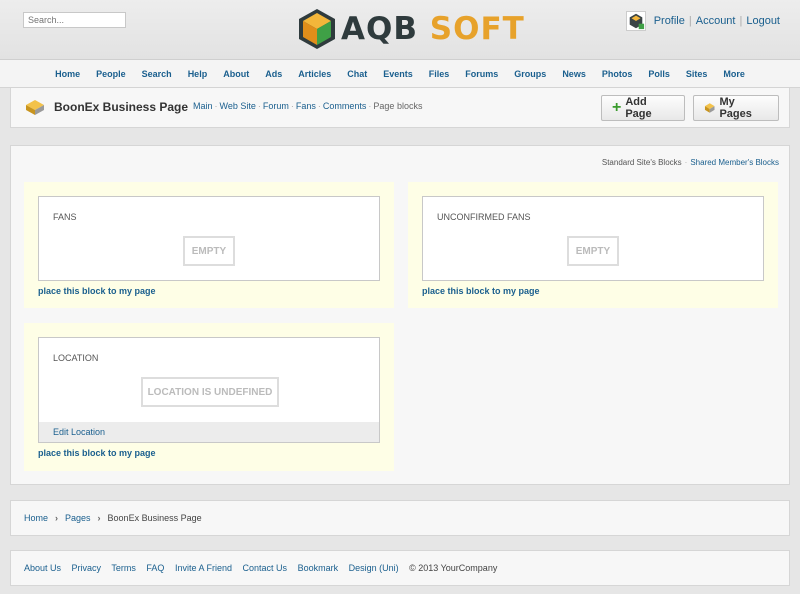 This screenshot has height=594, width=800. What do you see at coordinates (238, 106) in the screenshot?
I see `subnav-website: Web Site` at bounding box center [238, 106].